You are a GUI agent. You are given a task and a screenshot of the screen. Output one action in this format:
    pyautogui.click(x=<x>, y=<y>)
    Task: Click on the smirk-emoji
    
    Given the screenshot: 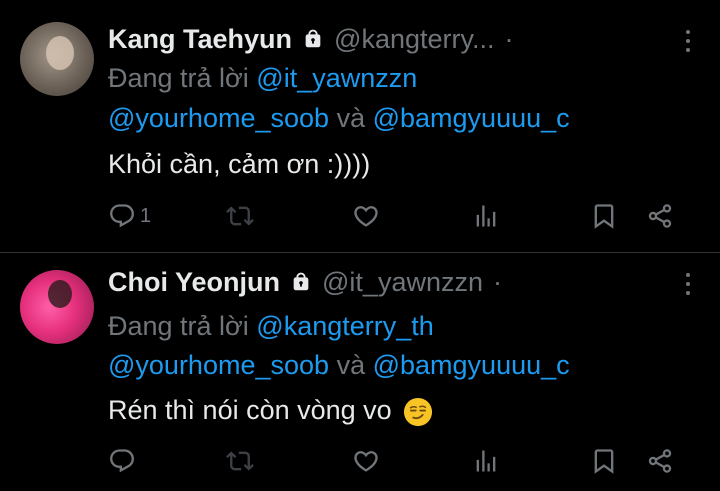 What is the action you would take?
    pyautogui.click(x=418, y=411)
    